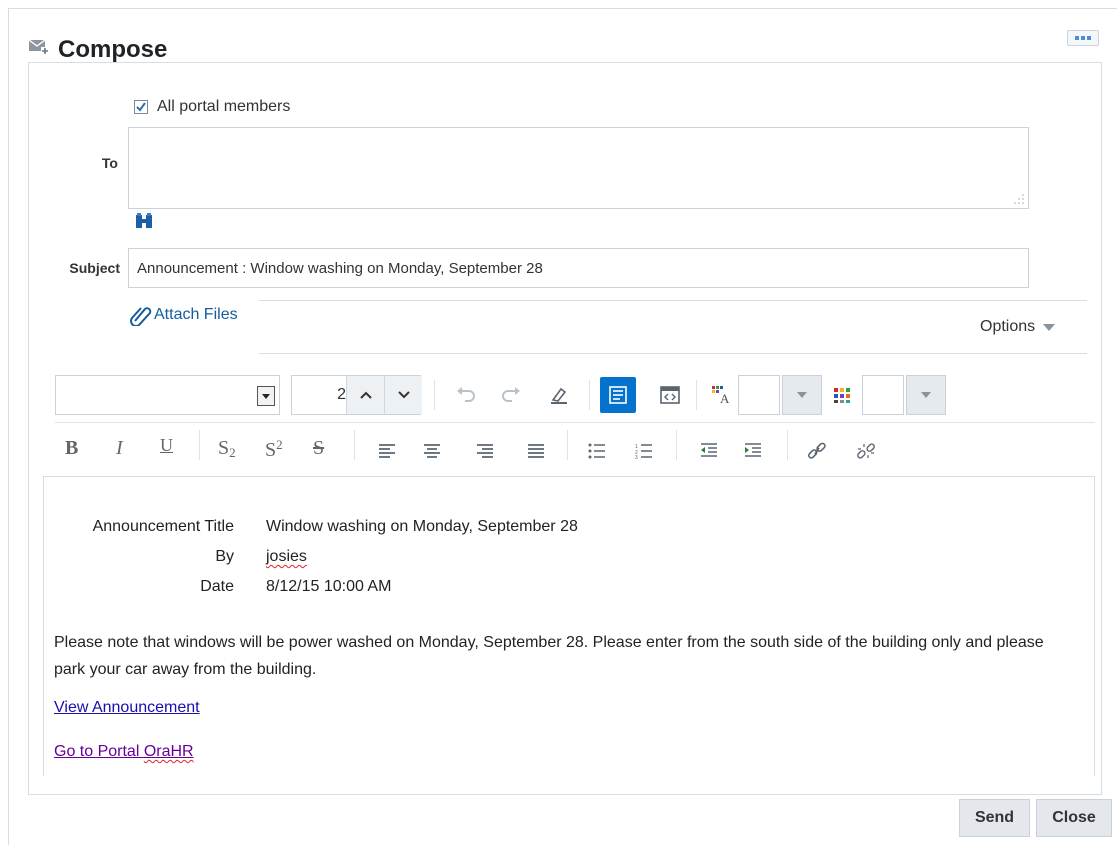 The width and height of the screenshot is (1117, 845). Describe the element at coordinates (94, 268) in the screenshot. I see `subject-label: Subject` at that location.